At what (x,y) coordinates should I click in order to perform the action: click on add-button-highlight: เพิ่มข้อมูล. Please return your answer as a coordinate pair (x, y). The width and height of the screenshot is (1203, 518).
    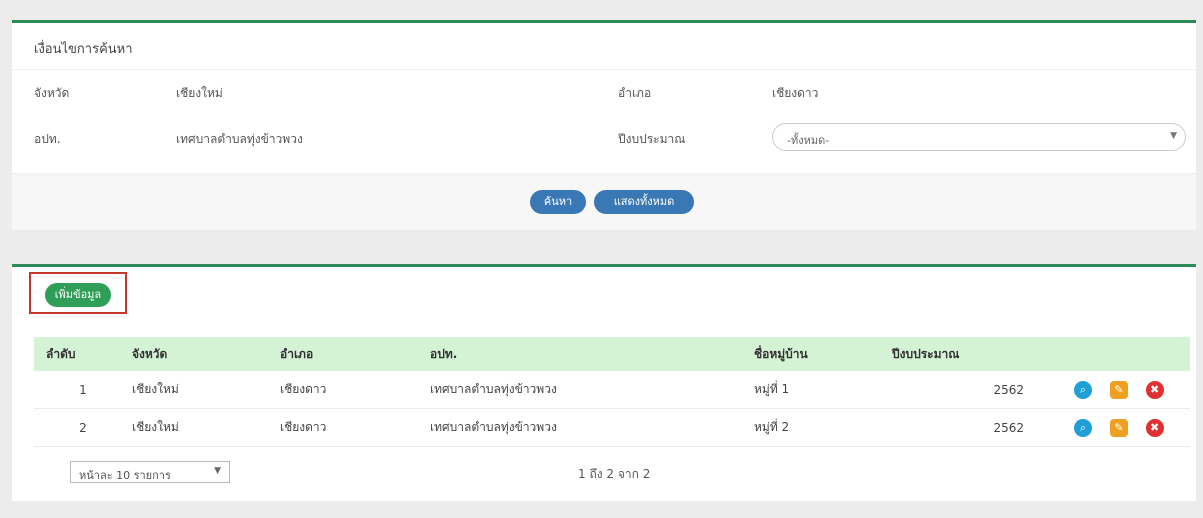
    Looking at the image, I should click on (78, 293).